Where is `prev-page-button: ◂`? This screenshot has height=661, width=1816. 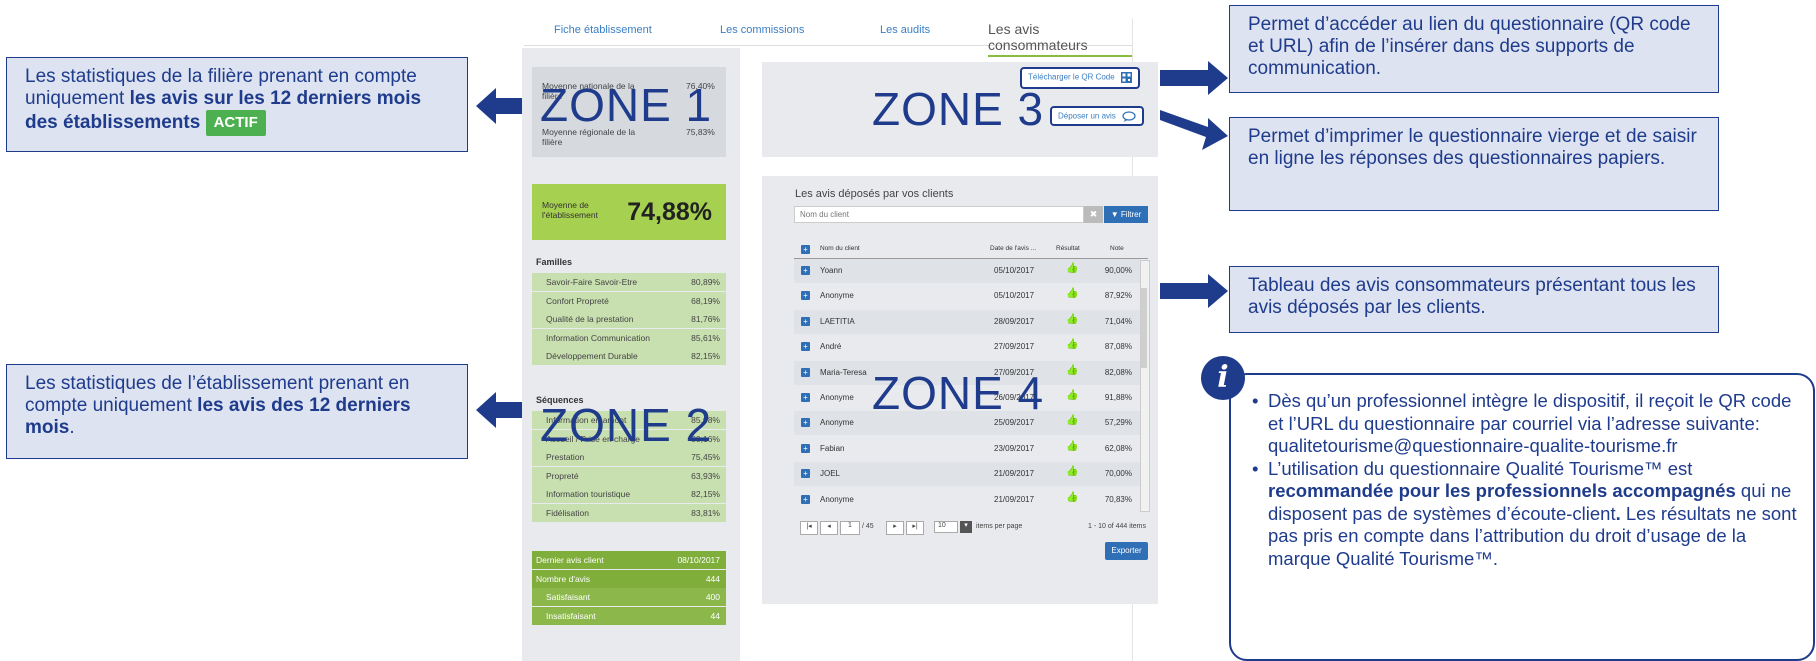
prev-page-button: ◂ is located at coordinates (829, 528).